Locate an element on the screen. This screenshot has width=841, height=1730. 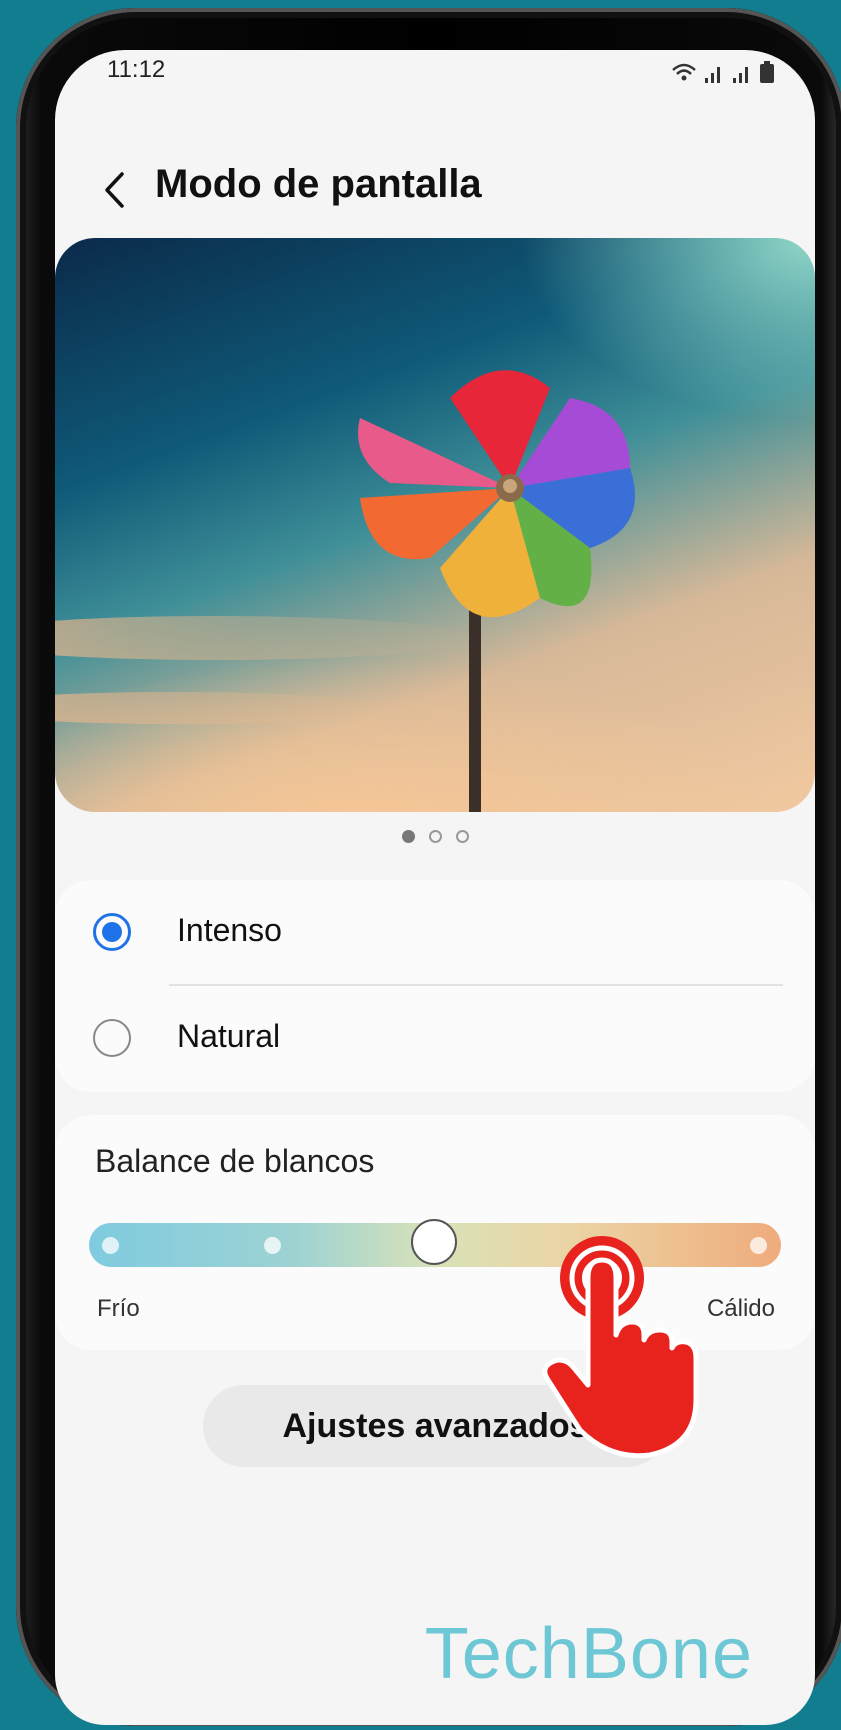
option-intenso: Intenso is located at coordinates (435, 933).